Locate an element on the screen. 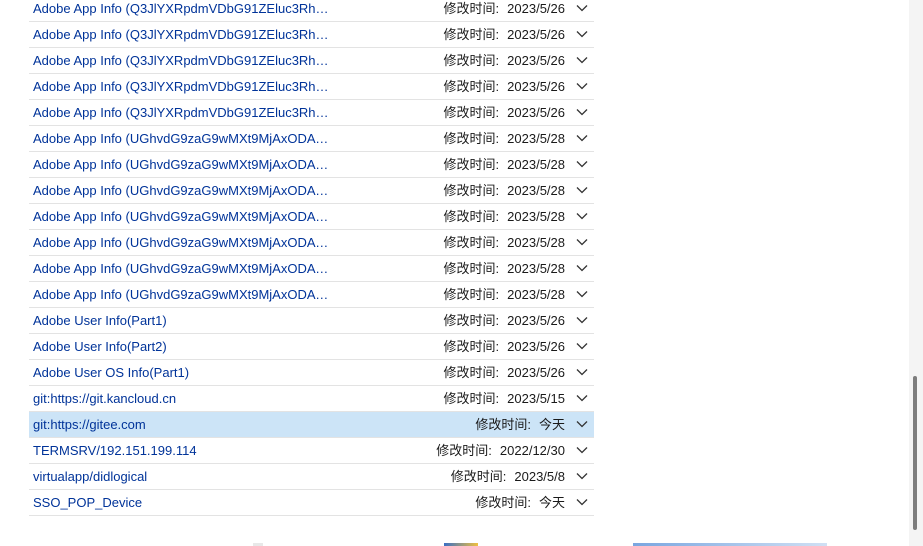 The width and height of the screenshot is (923, 546). credential-row: Adobe User Info(Part2) 修改时间: 2023/5/26 is located at coordinates (311, 347).